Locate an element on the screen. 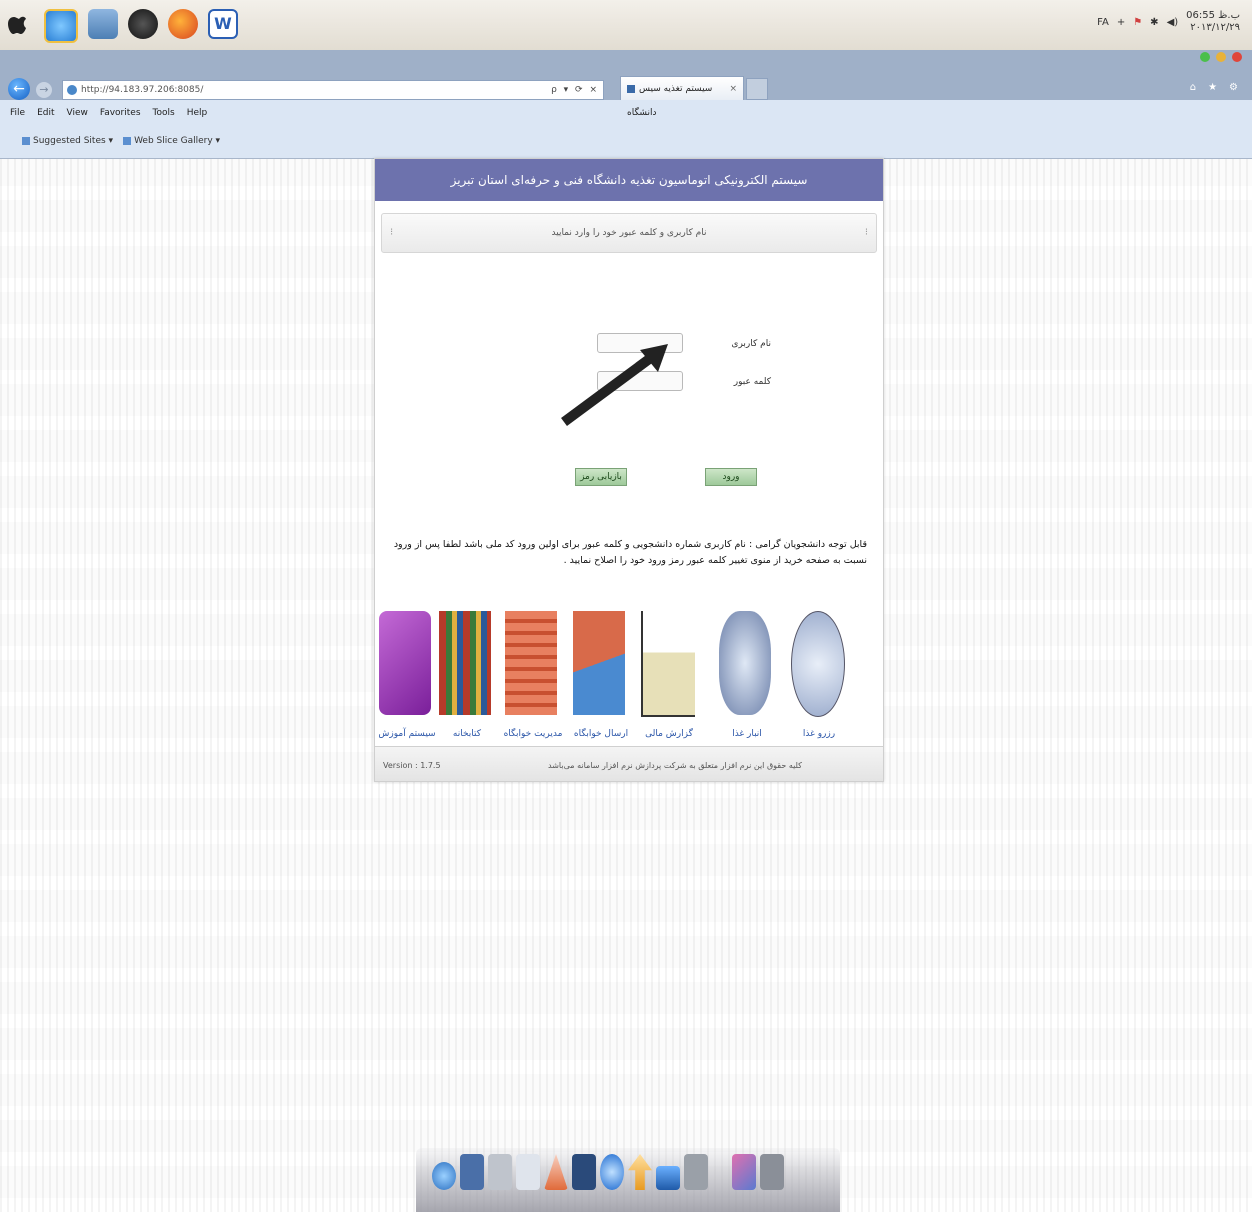  tab-favicon is located at coordinates (631, 88).